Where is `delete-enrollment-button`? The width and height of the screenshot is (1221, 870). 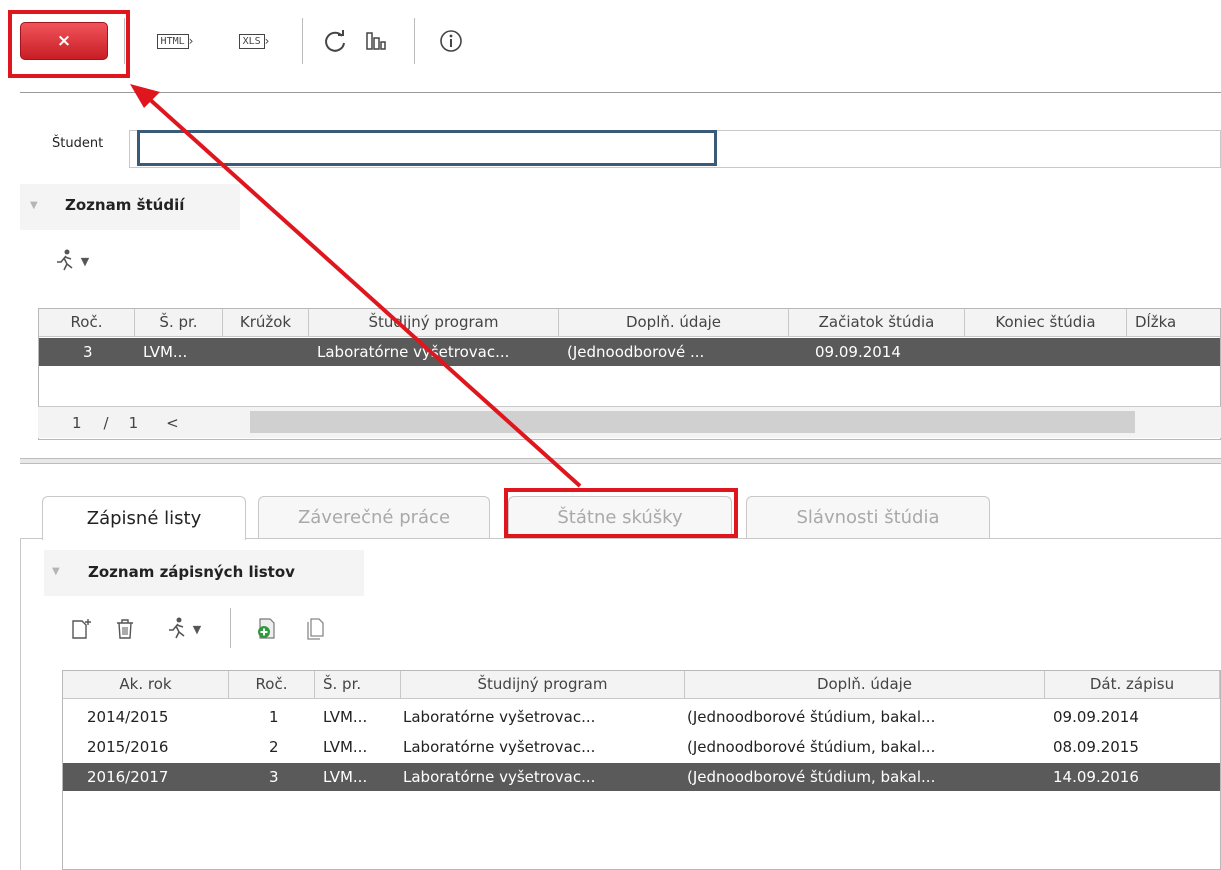
delete-enrollment-button is located at coordinates (125, 629).